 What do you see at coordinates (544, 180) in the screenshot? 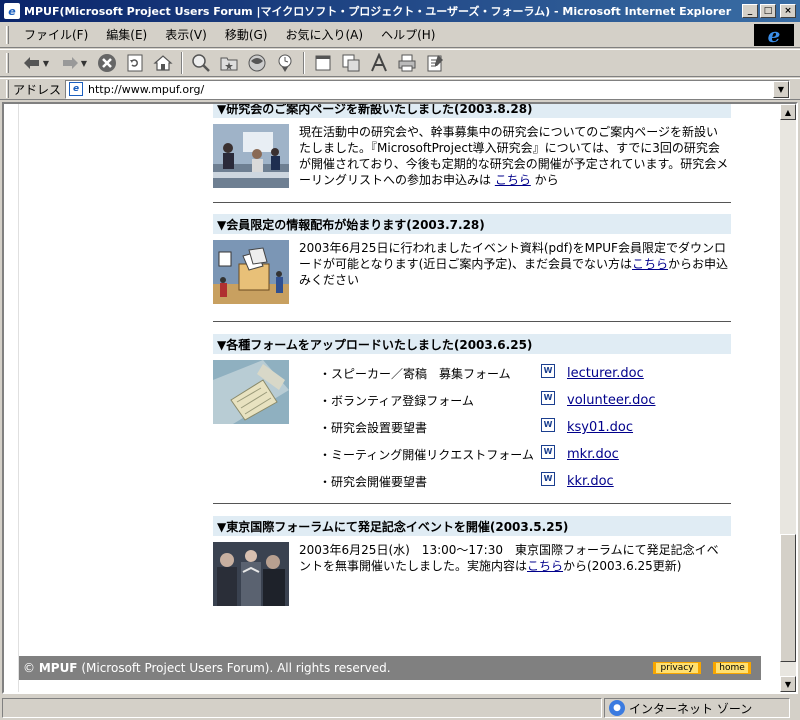
I see `news-body-text-after: から` at bounding box center [544, 180].